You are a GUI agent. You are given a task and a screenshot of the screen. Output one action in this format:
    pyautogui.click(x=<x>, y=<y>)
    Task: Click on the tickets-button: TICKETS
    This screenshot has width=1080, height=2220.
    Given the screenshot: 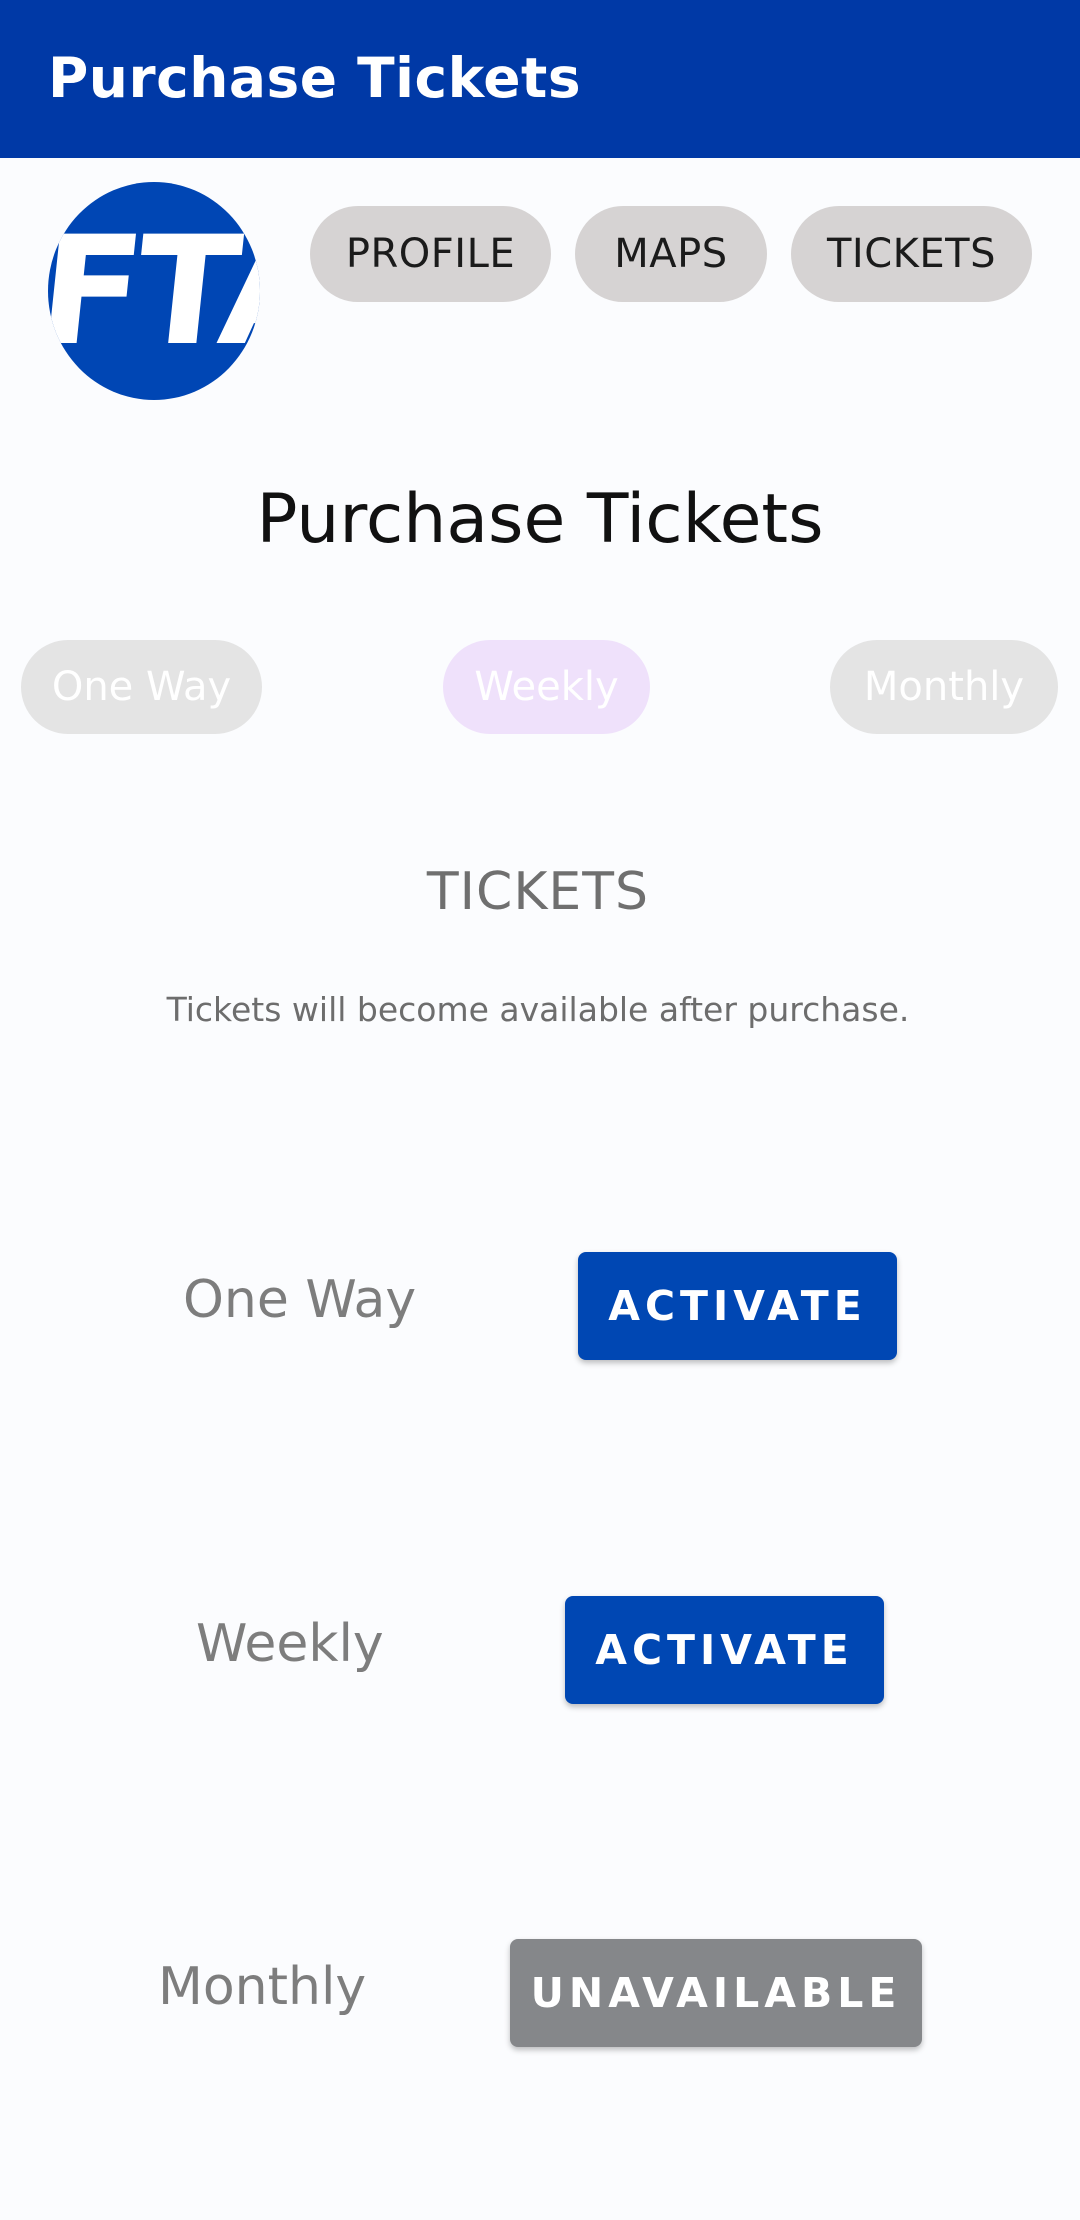 What is the action you would take?
    pyautogui.click(x=911, y=254)
    